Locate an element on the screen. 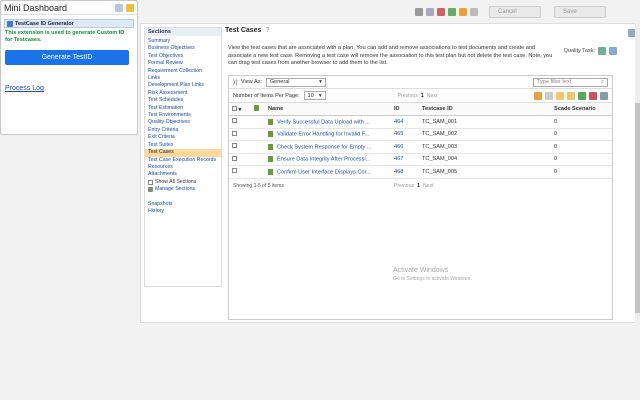 The image size is (640, 400). test-case-id-link: 467 is located at coordinates (405, 159).